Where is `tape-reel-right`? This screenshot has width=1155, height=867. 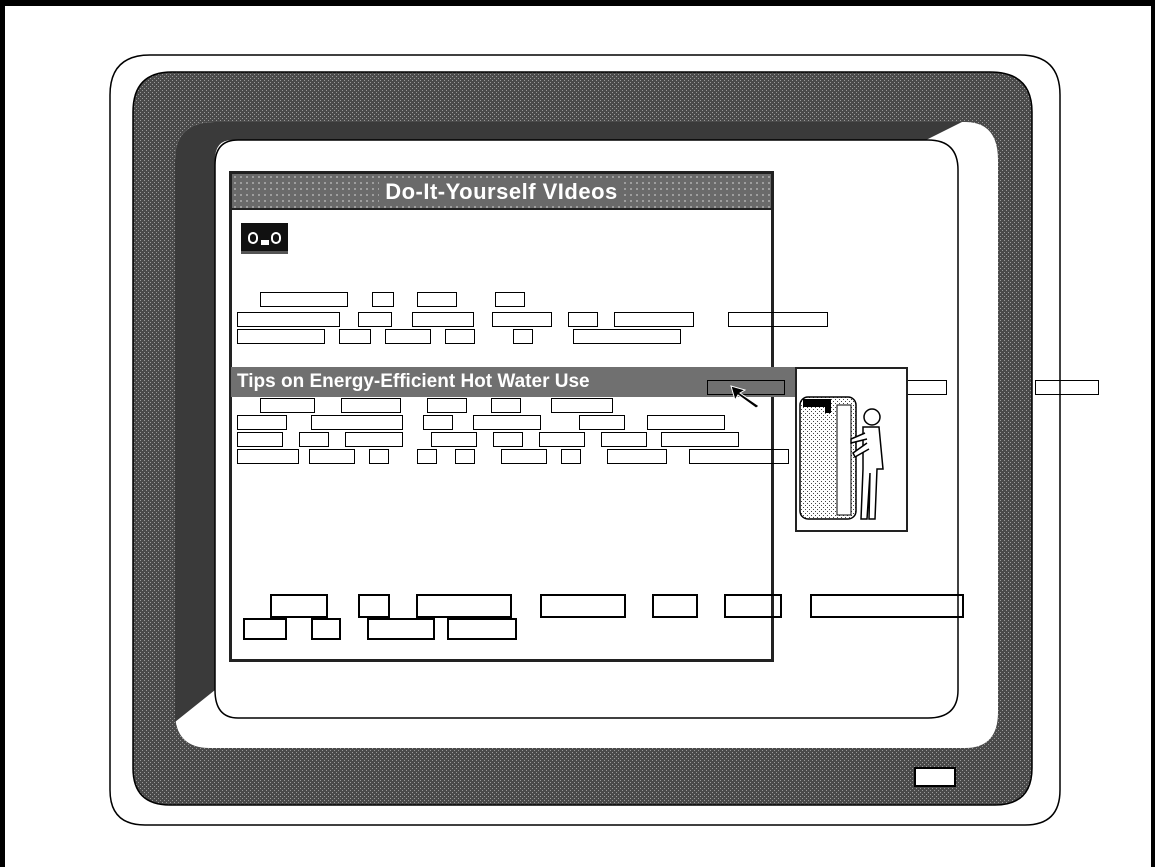 tape-reel-right is located at coordinates (276, 238).